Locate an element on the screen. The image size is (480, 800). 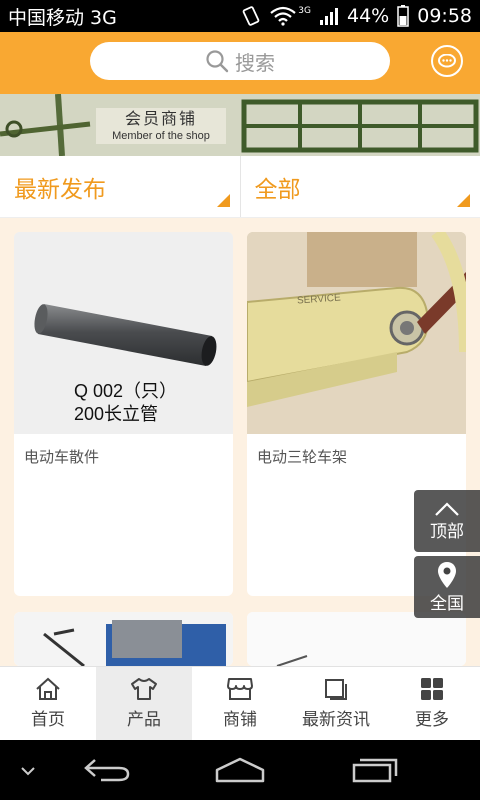
tab-home: 首页 is located at coordinates (48, 703).